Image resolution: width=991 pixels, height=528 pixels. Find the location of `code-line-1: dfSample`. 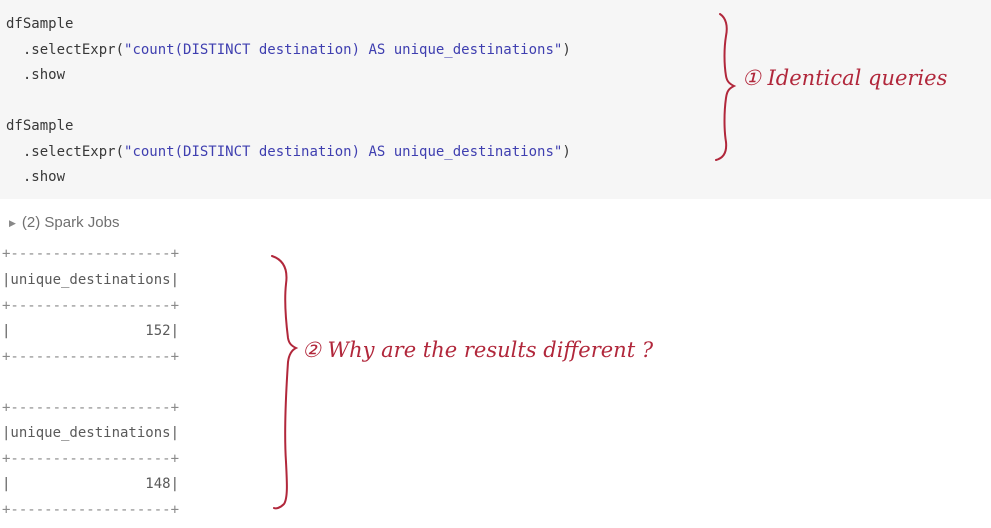

code-line-1: dfSample is located at coordinates (39, 24).